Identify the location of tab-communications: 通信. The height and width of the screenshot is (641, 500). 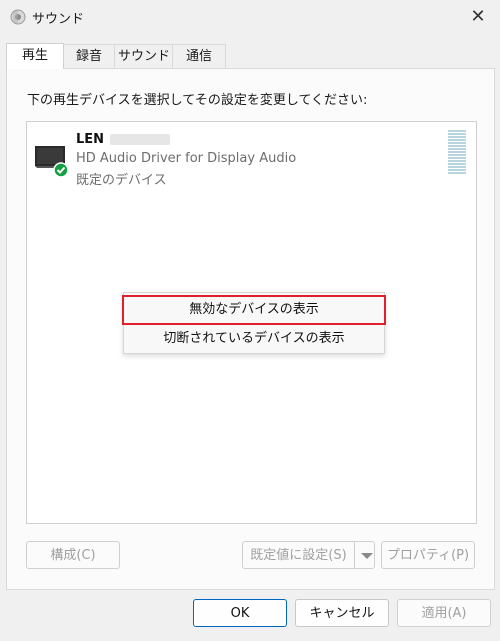
(199, 56).